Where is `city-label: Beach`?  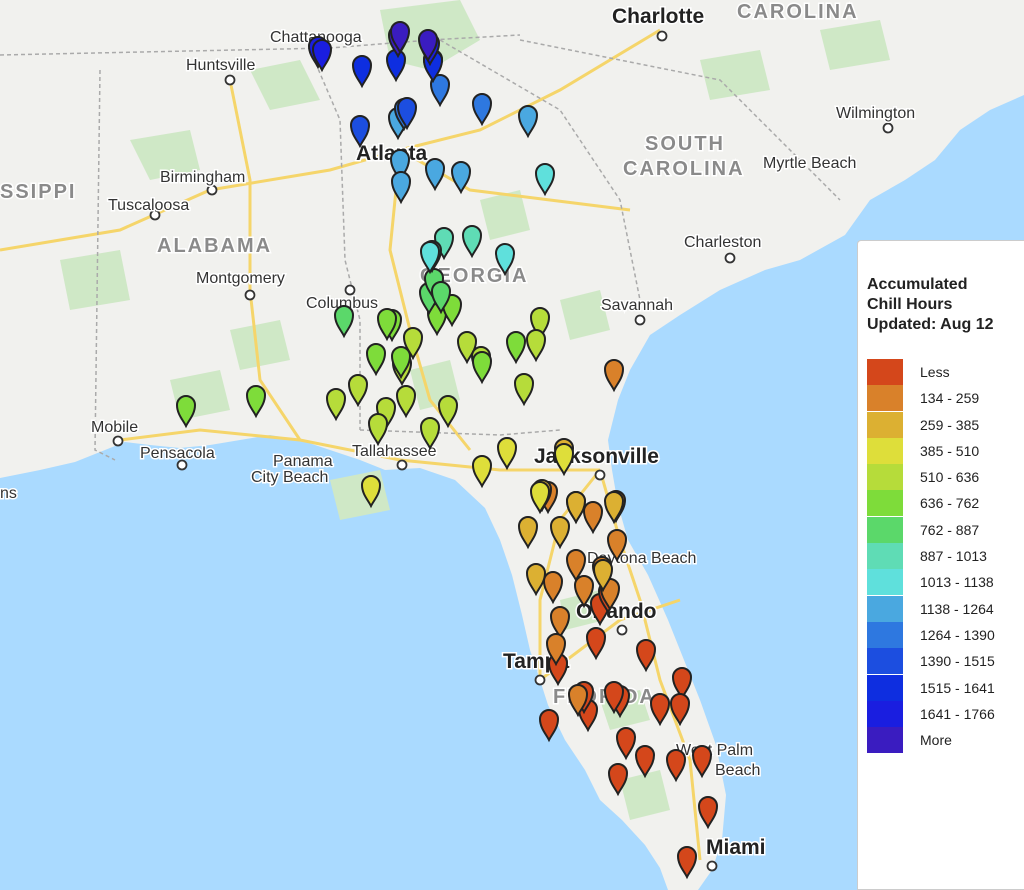
city-label: Beach is located at coordinates (737, 770).